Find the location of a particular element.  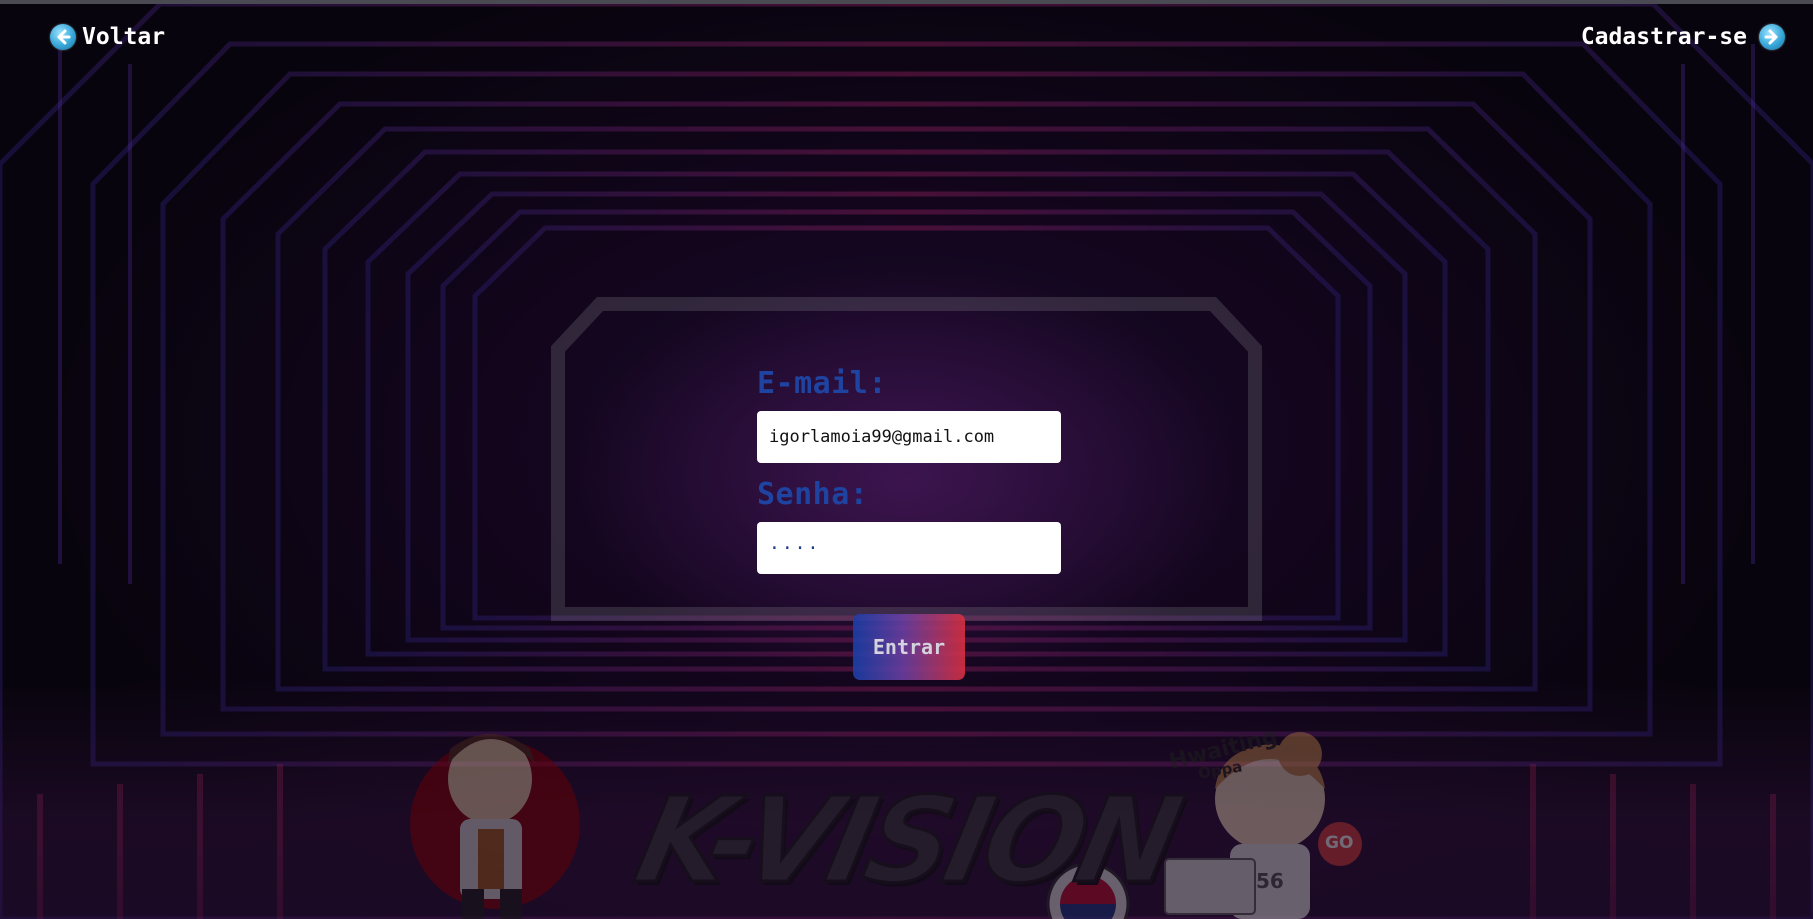

password-input-value: ···· is located at coordinates (795, 548).